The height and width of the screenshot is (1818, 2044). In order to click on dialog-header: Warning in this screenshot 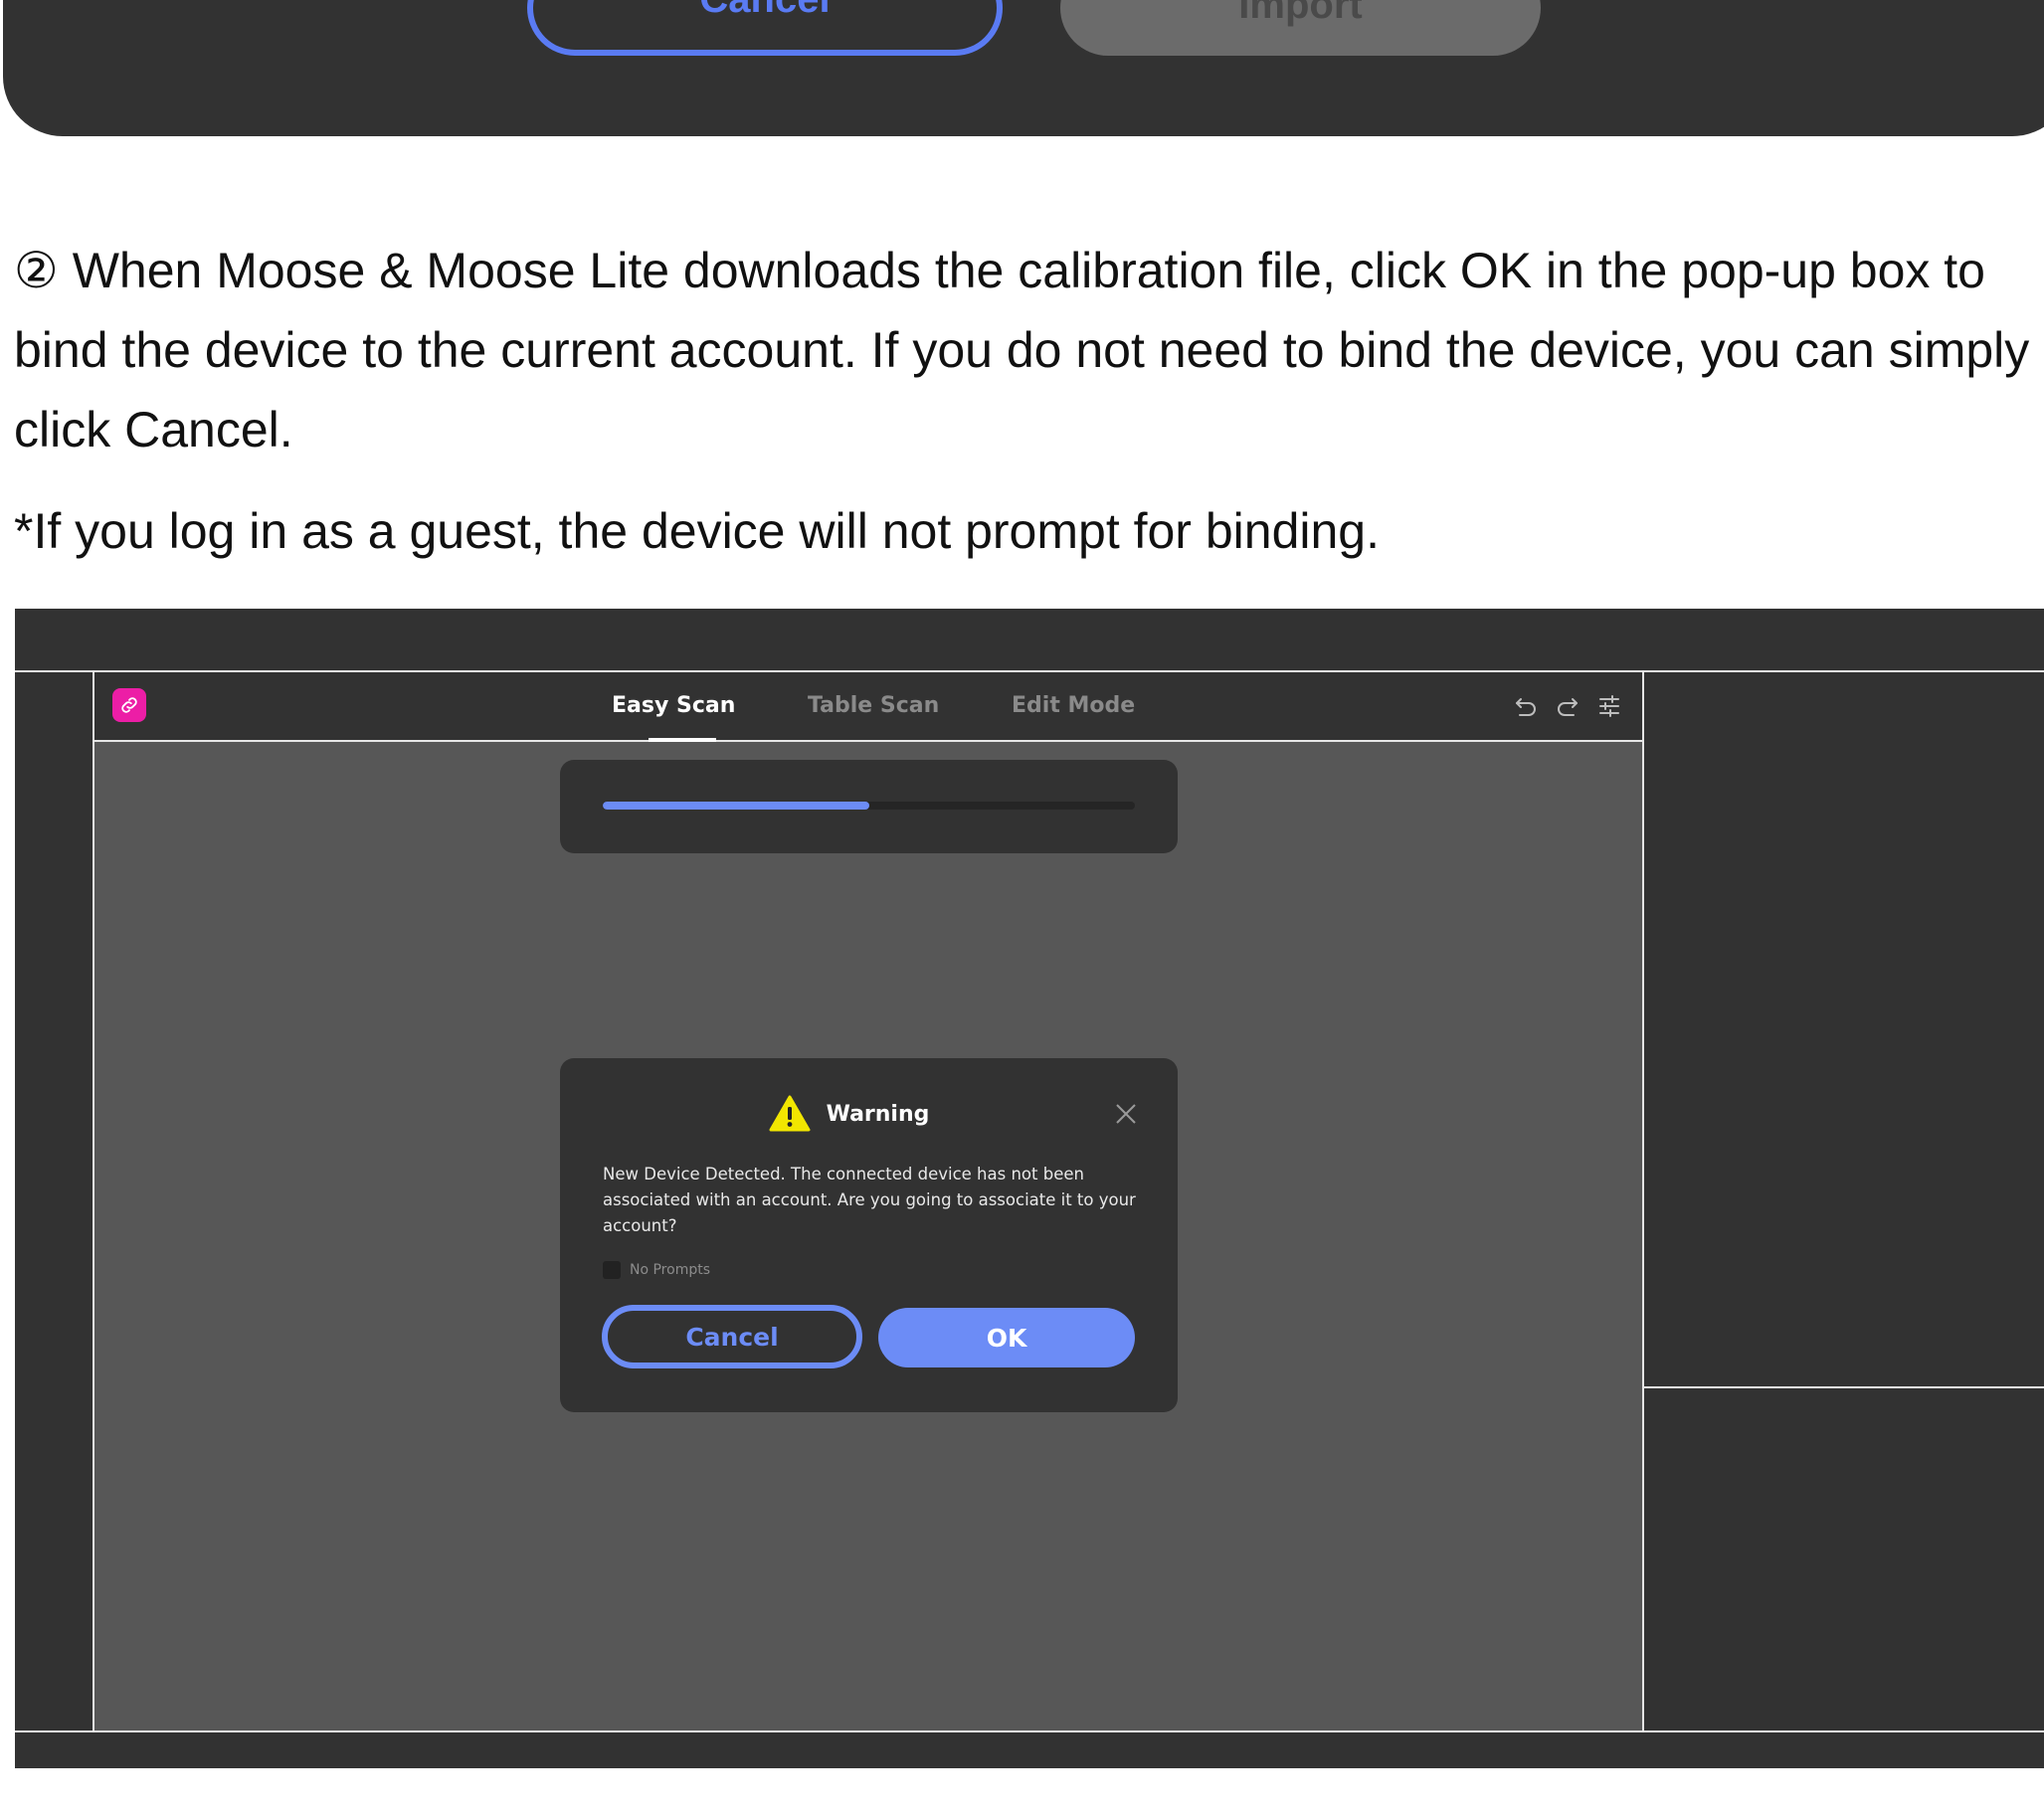, I will do `click(869, 1114)`.